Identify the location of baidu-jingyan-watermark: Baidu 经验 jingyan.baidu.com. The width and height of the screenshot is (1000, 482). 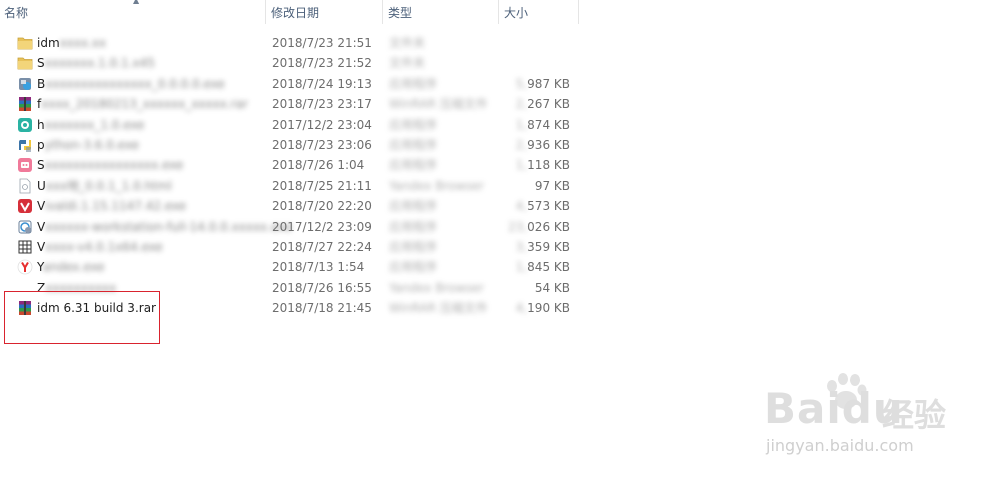
(860, 417).